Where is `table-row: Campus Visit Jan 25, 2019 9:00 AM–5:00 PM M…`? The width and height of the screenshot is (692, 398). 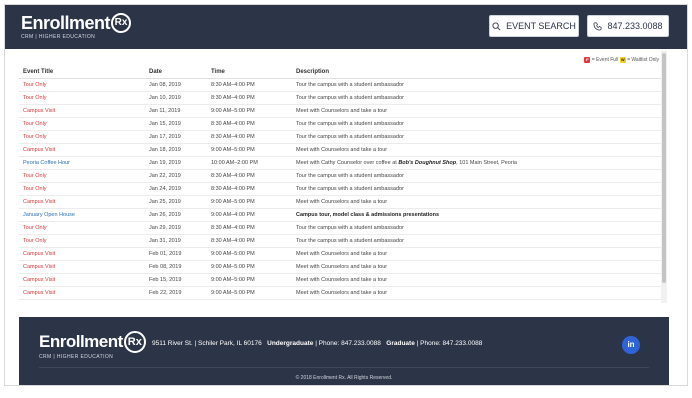
table-row: Campus Visit Jan 25, 2019 9:00 AM–5:00 PM M… is located at coordinates (340, 202).